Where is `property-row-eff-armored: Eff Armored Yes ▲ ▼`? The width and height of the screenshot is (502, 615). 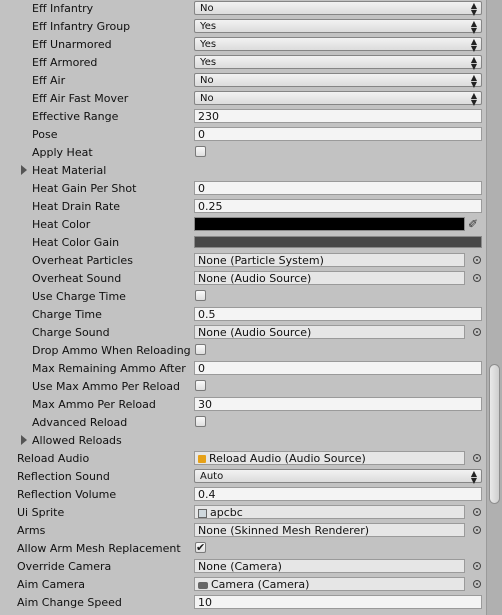
property-row-eff-armored: Eff Armored Yes ▲ ▼ is located at coordinates (243, 63).